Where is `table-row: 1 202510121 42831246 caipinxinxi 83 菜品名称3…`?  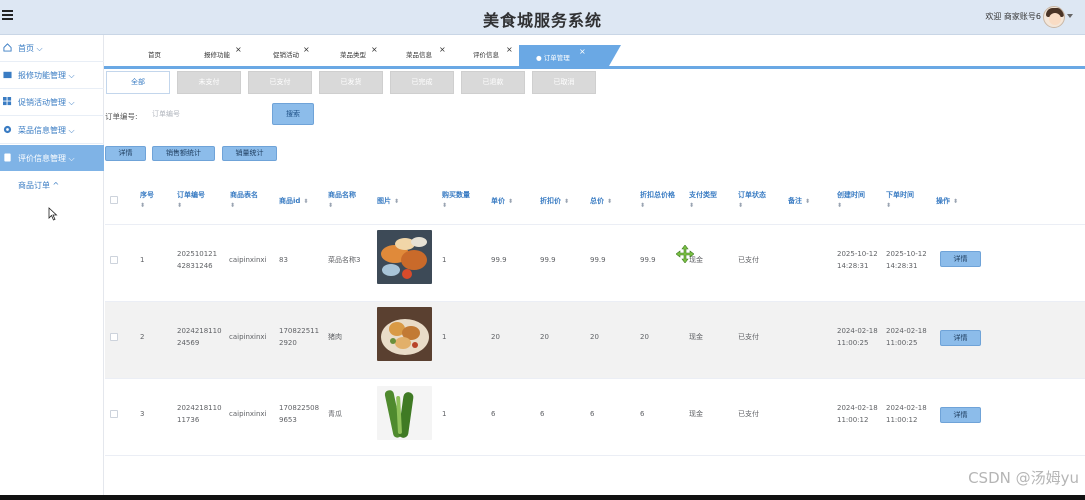
table-row: 1 202510121 42831246 caipinxinxi 83 菜品名称3… is located at coordinates (595, 263).